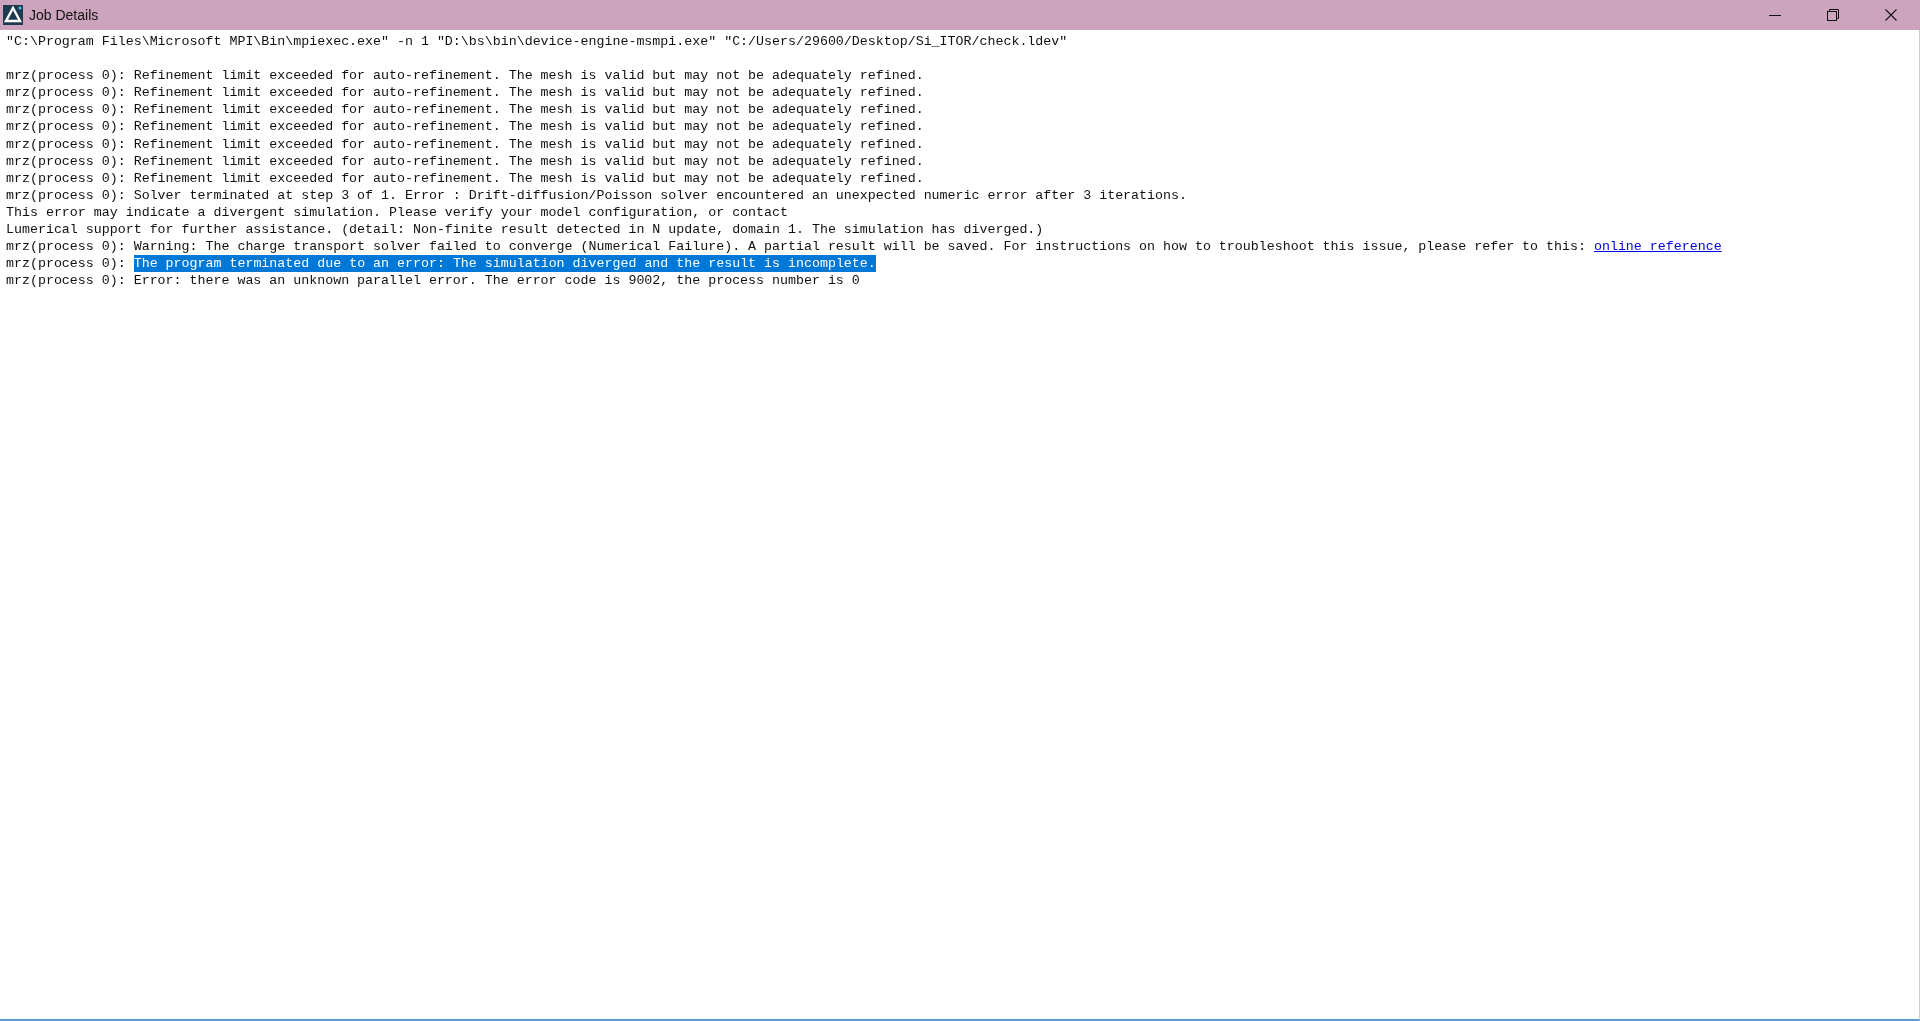  I want to click on log-line: Lumerical support for further assistance. (detail: Non-finite result detected in N update, domain 1. The simulation has diverged.), so click(525, 230).